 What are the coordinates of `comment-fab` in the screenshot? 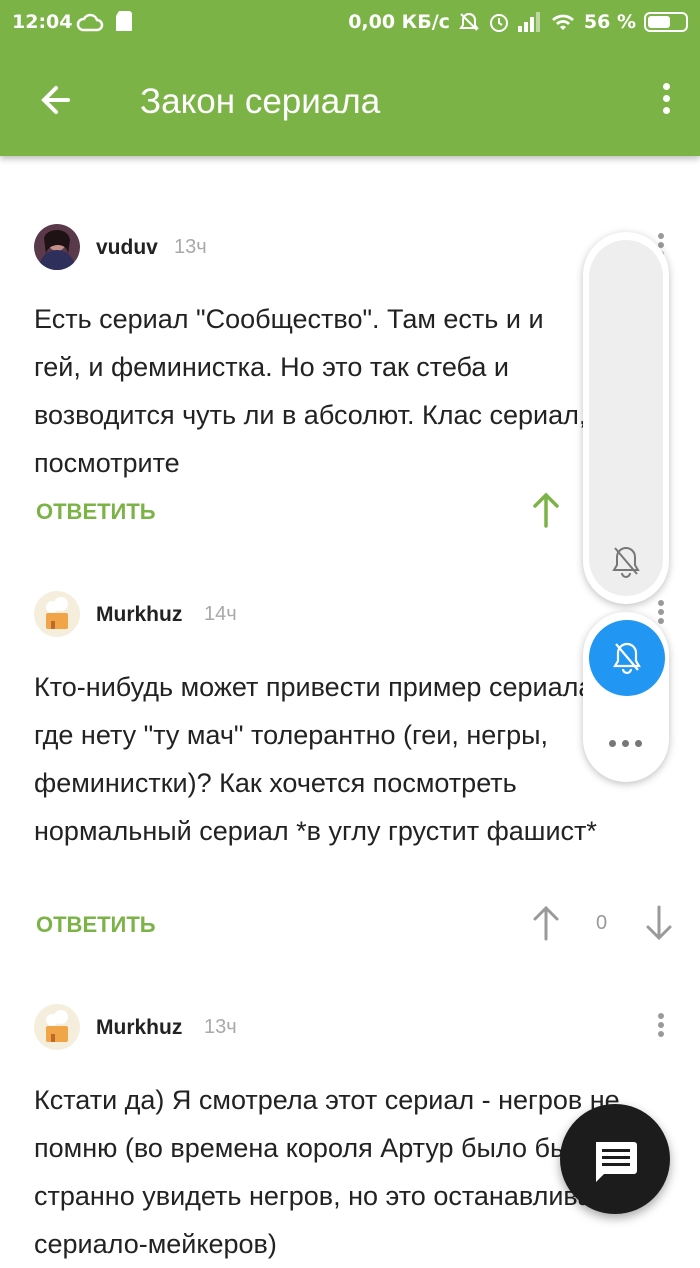 It's located at (615, 1159).